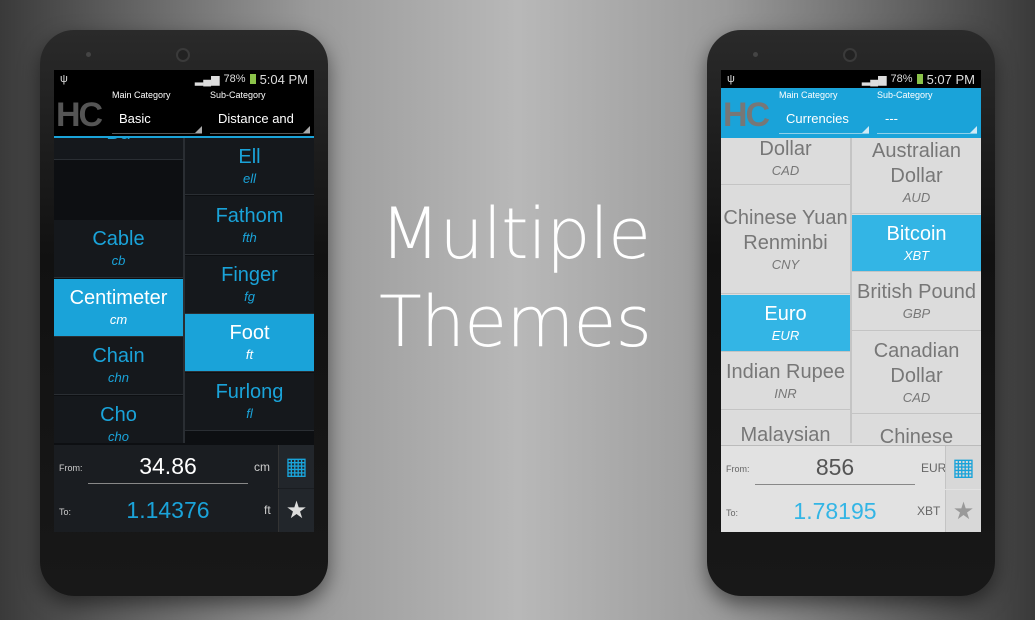 The width and height of the screenshot is (1035, 620). Describe the element at coordinates (785, 335) in the screenshot. I see `unit-abbr: EUR` at that location.